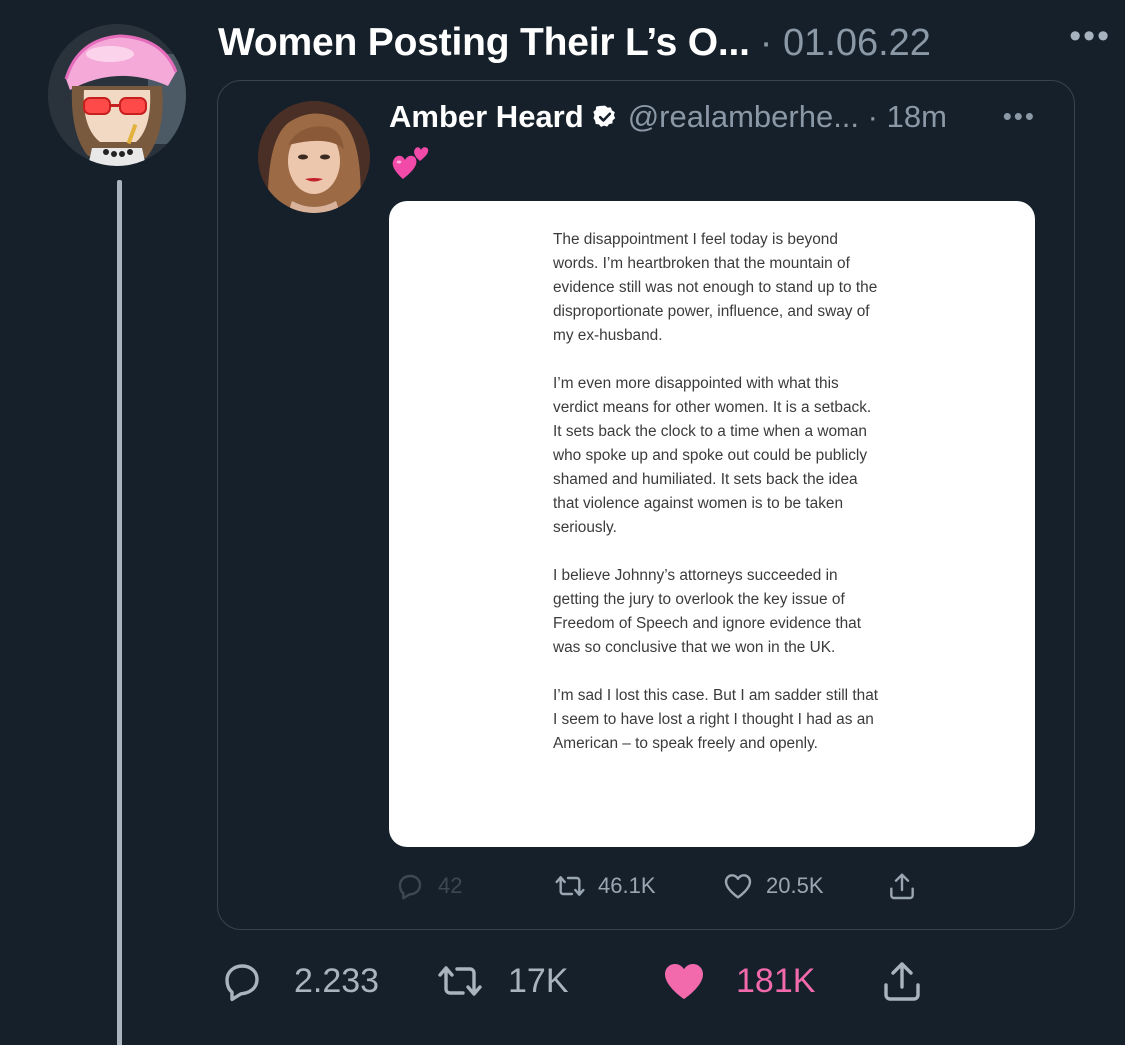  I want to click on quoted-share-button, so click(902, 886).